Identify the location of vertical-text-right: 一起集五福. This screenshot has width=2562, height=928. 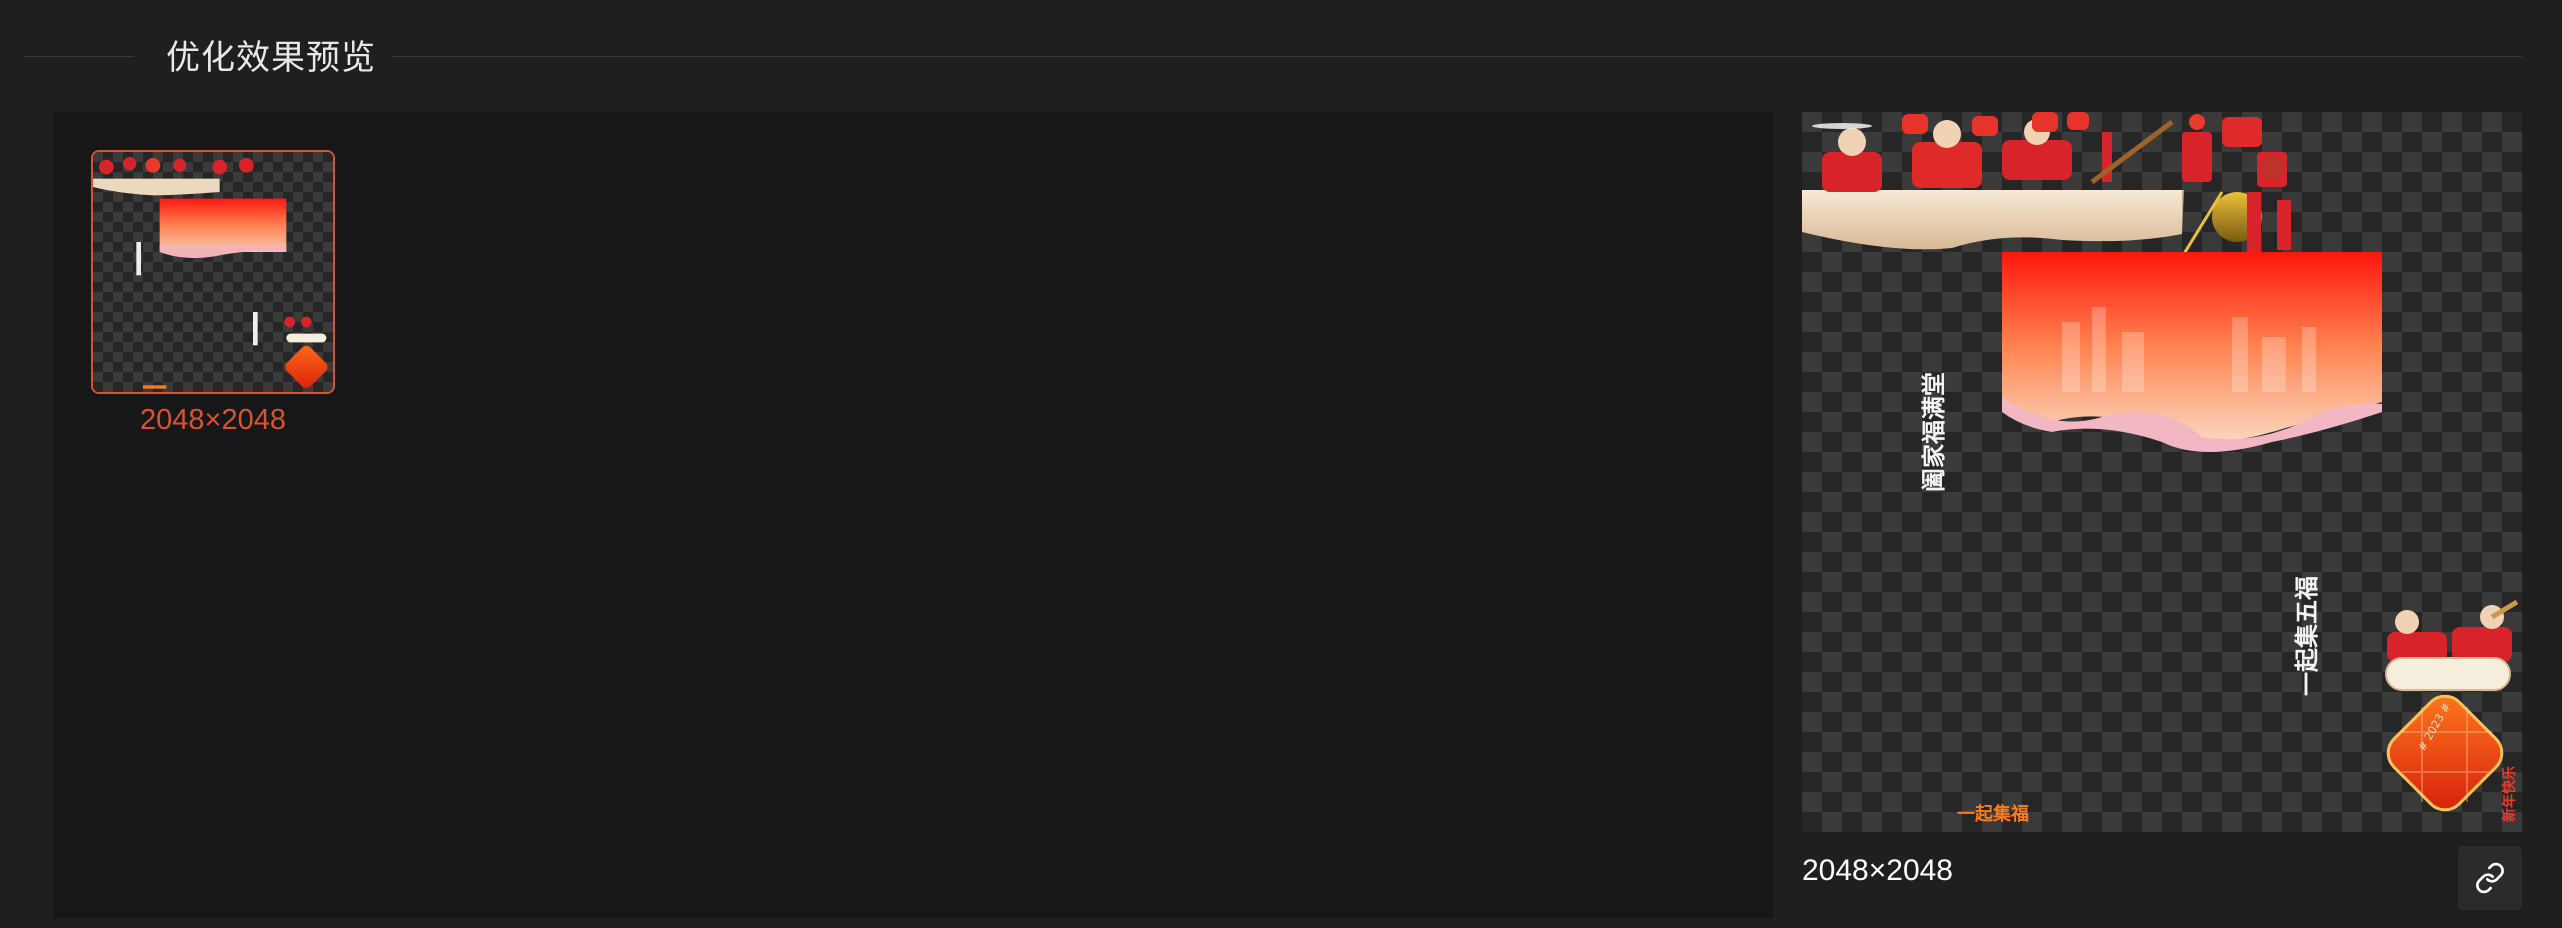
(2307, 636).